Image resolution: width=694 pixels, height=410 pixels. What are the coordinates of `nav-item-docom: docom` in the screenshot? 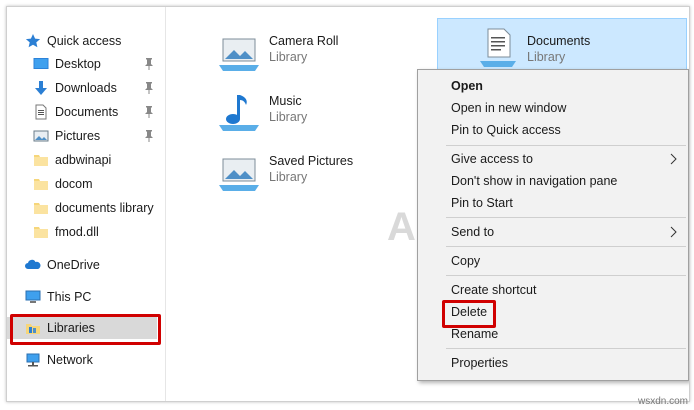 It's located at (63, 184).